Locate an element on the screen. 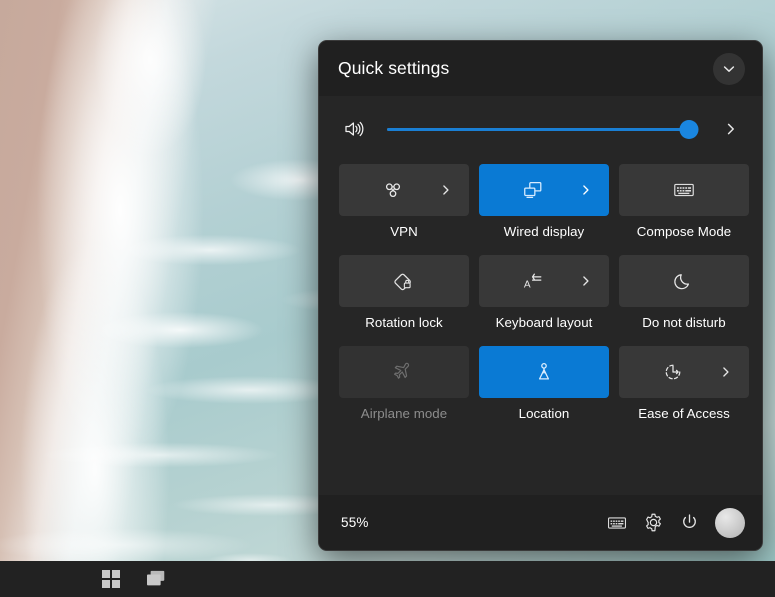 This screenshot has width=775, height=597. gear-icon is located at coordinates (653, 522).